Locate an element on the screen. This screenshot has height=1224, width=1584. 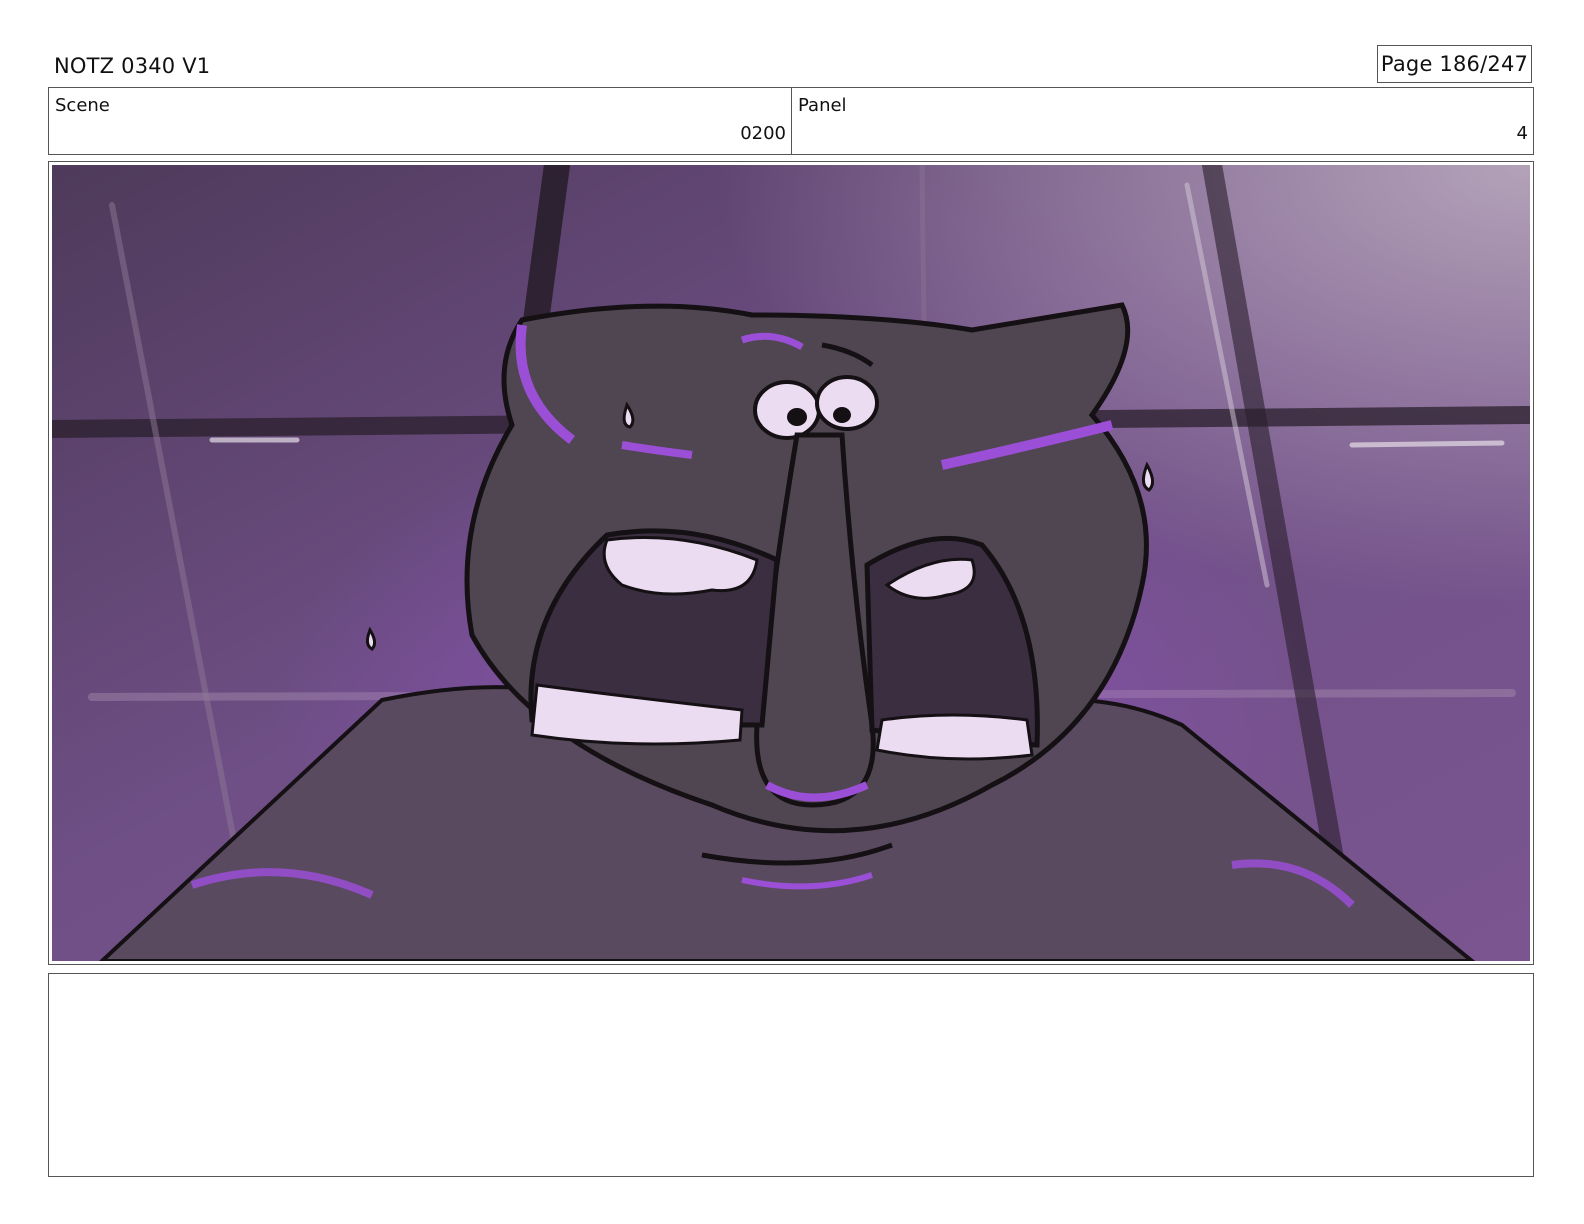
scene-panel-info-row: Scene 0200 Panel 4 is located at coordinates (791, 121).